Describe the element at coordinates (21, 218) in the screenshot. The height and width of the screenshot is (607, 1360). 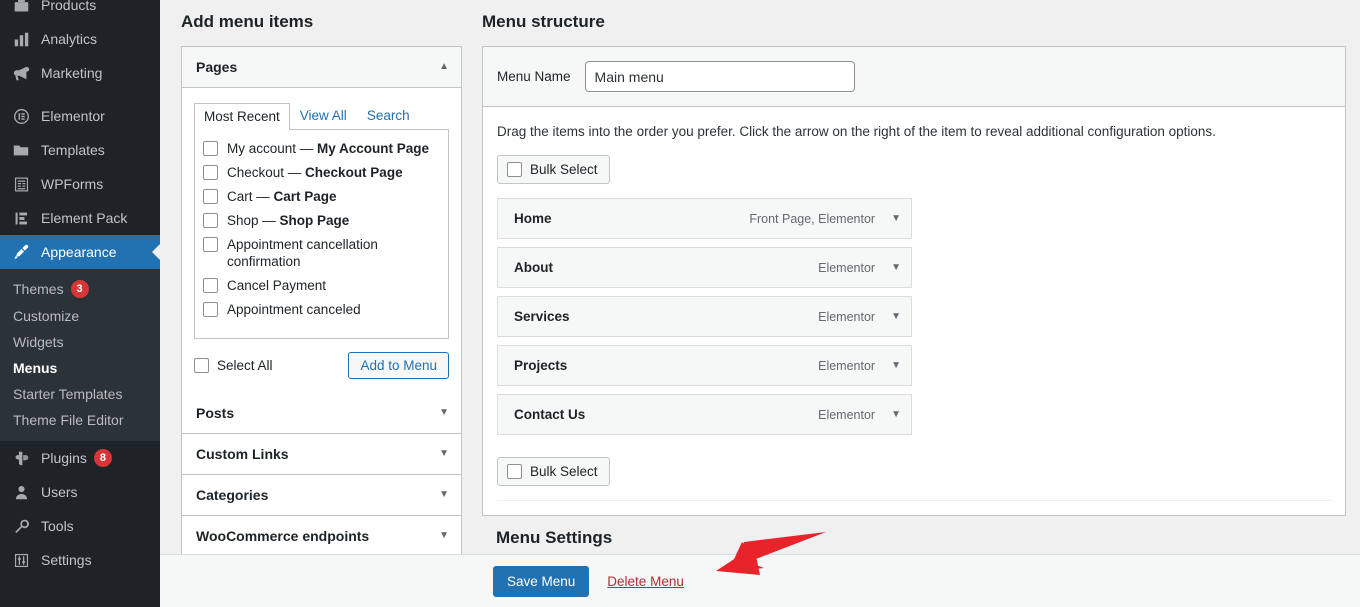
I see `element-pack-icon` at that location.